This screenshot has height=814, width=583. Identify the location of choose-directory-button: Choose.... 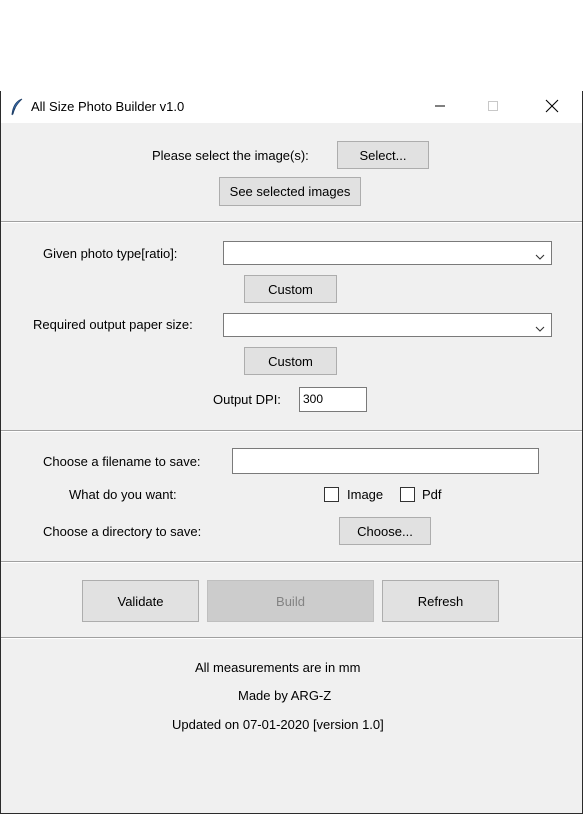
(385, 531).